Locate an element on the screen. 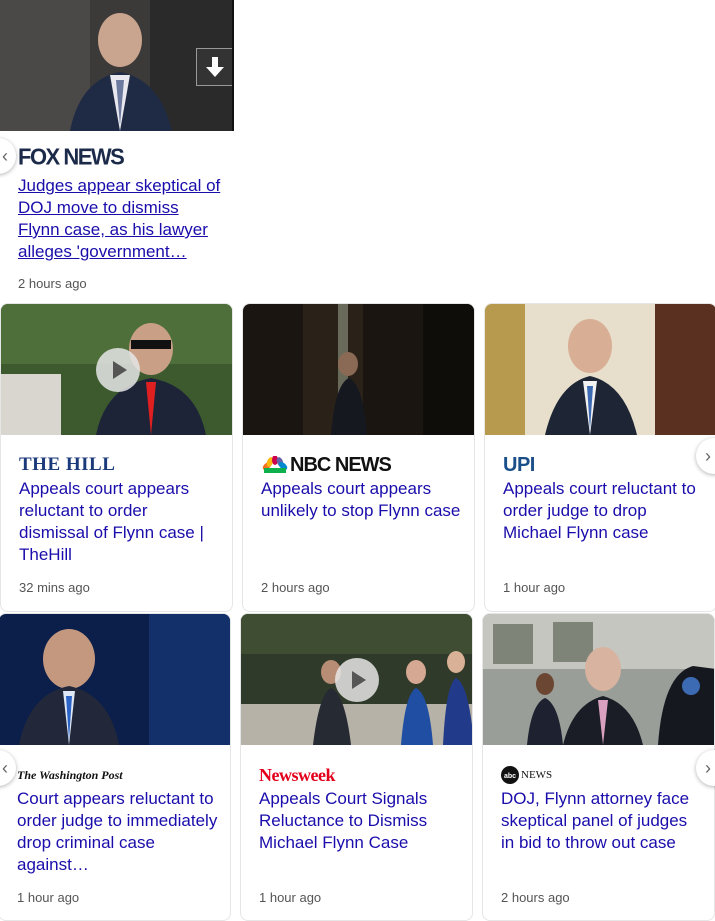 This screenshot has height=921, width=715. abc-logo-icon: abc is located at coordinates (510, 775).